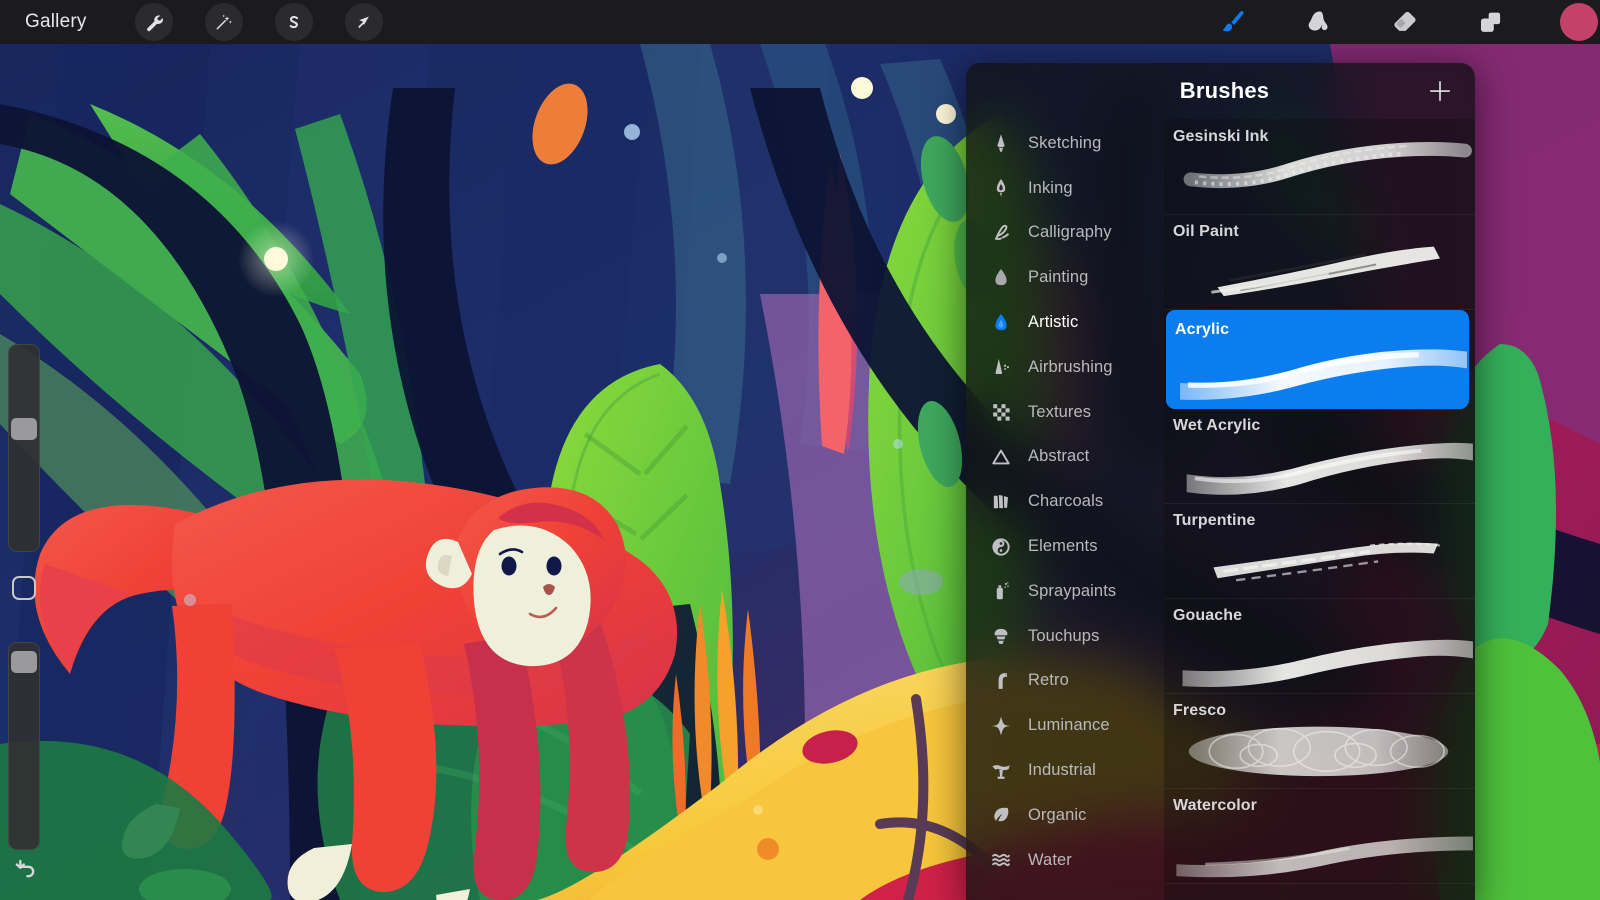 The height and width of the screenshot is (900, 1600). I want to click on brush-category-label: Retro, so click(1048, 680).